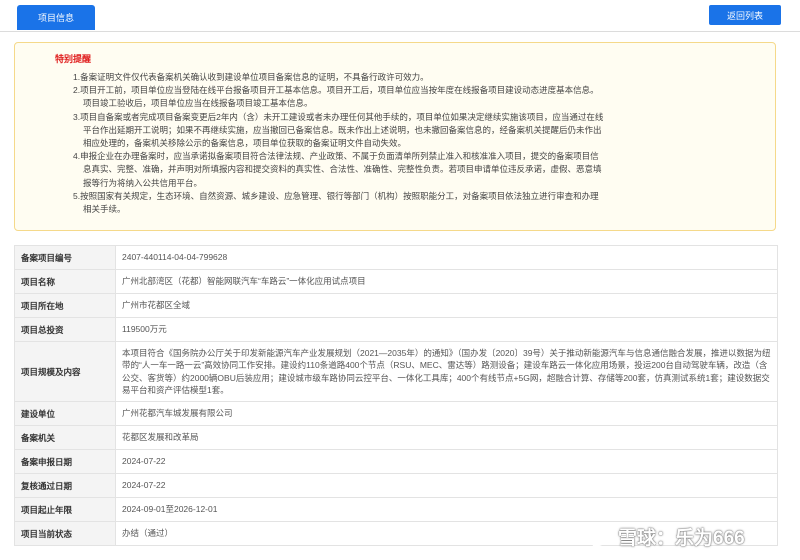 This screenshot has height=560, width=800. What do you see at coordinates (446, 329) in the screenshot?
I see `row-value: 119500万元` at bounding box center [446, 329].